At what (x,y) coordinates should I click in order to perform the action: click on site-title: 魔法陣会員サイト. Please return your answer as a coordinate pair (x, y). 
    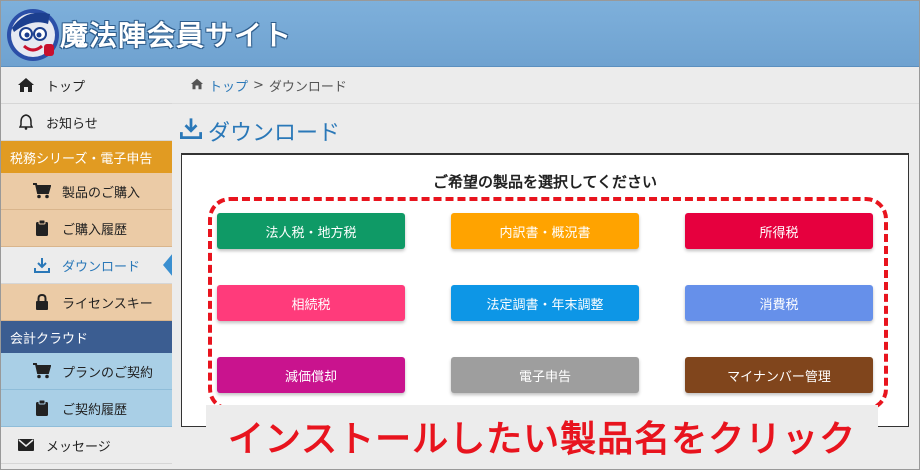
    Looking at the image, I should click on (176, 34).